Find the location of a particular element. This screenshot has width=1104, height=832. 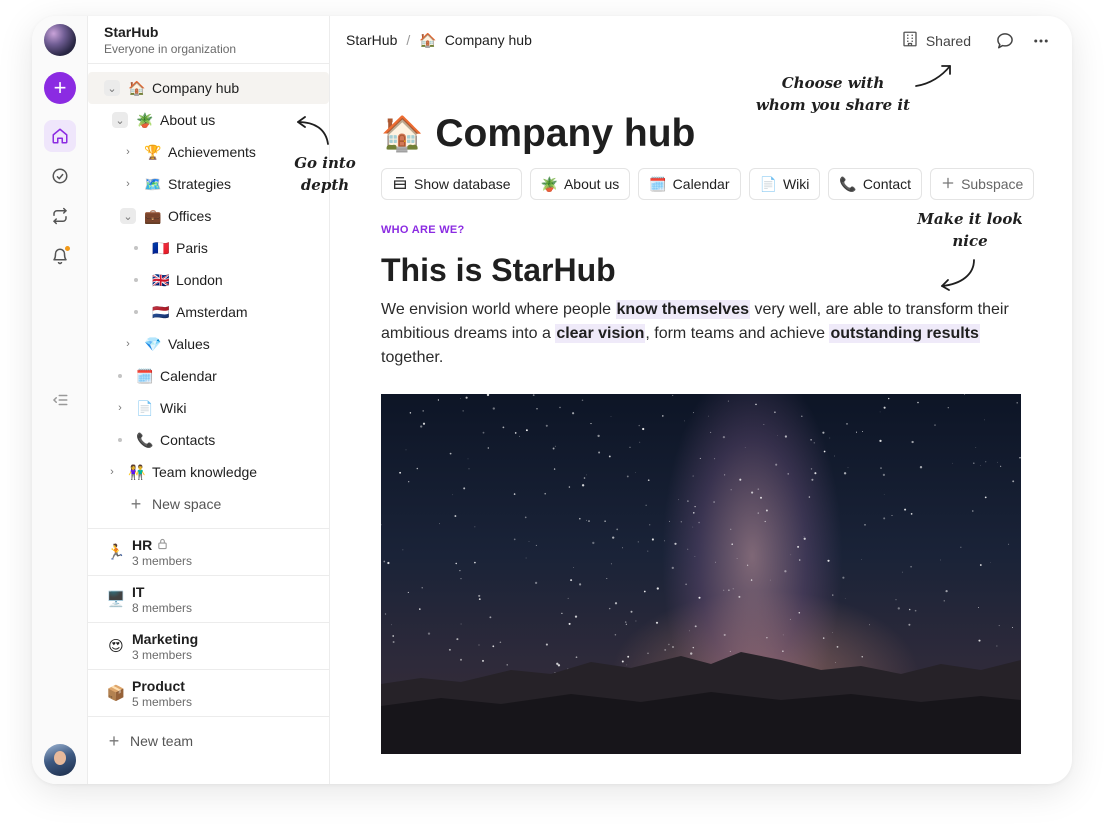

chip-wiki: 📄 Wiki is located at coordinates (784, 184).